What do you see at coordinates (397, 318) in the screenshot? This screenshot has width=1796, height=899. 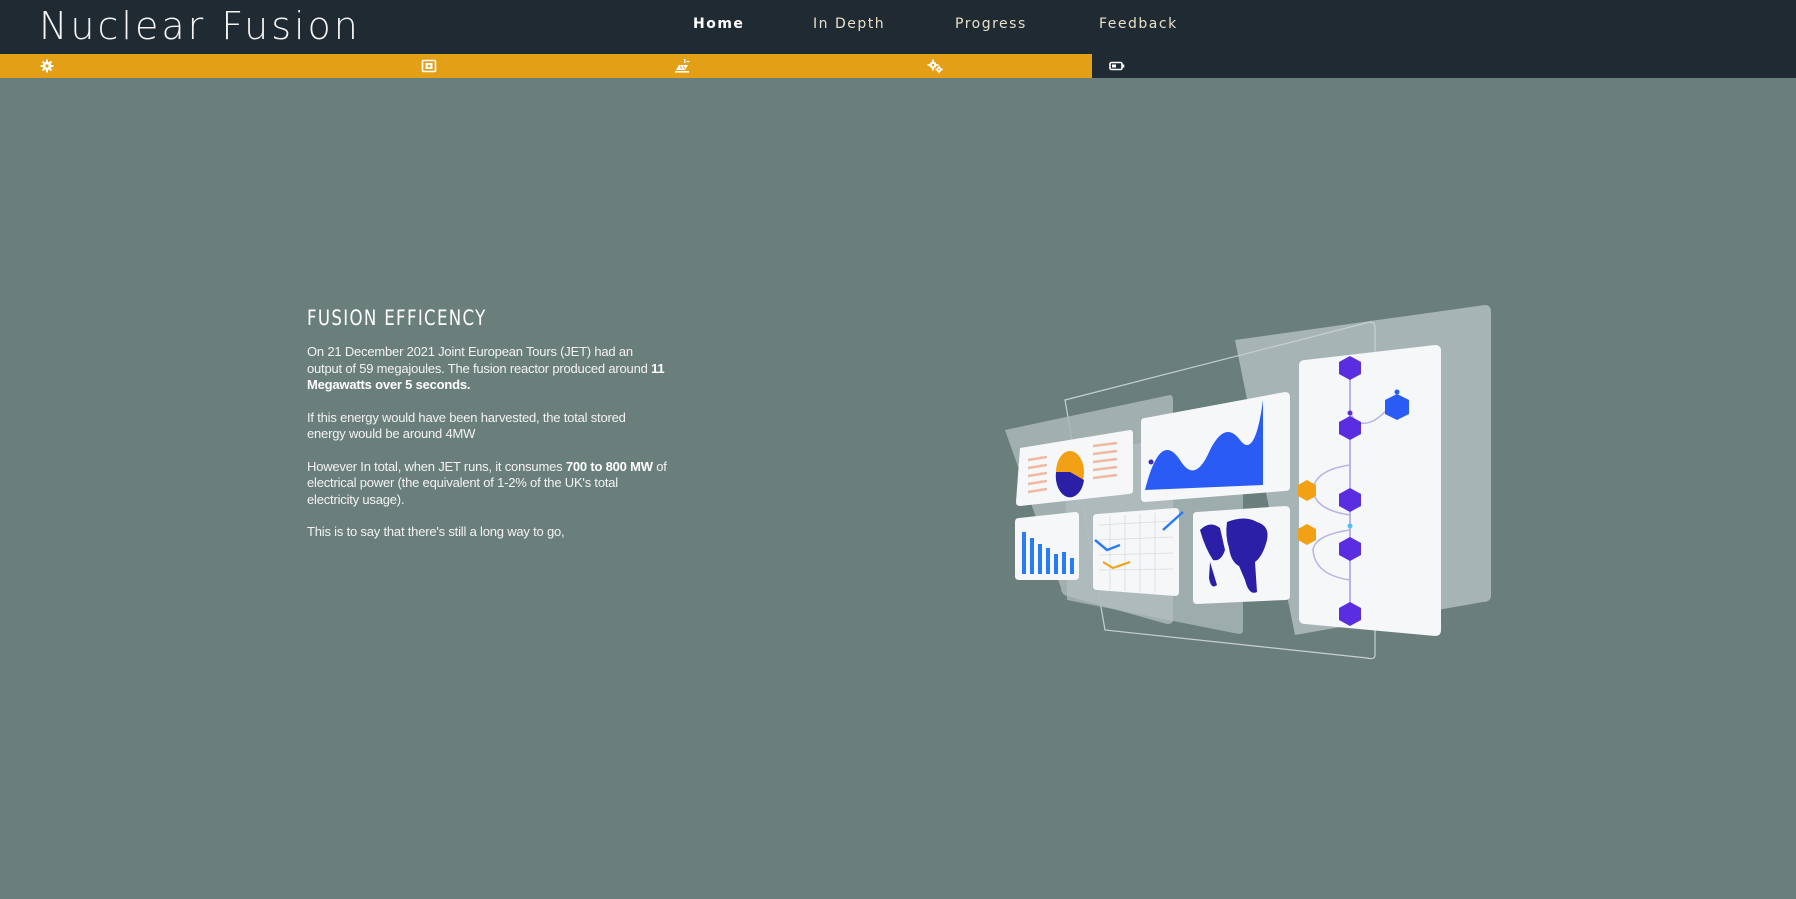 I see `section-title: FUSION EFFICENCY` at bounding box center [397, 318].